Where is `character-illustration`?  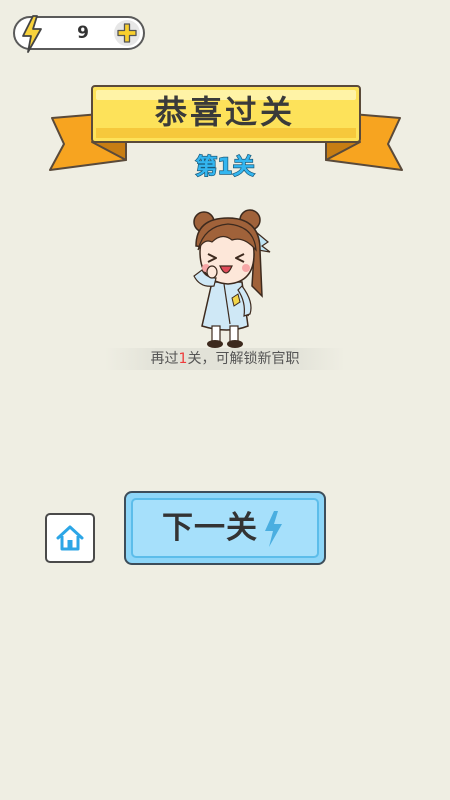 character-illustration is located at coordinates (232, 278).